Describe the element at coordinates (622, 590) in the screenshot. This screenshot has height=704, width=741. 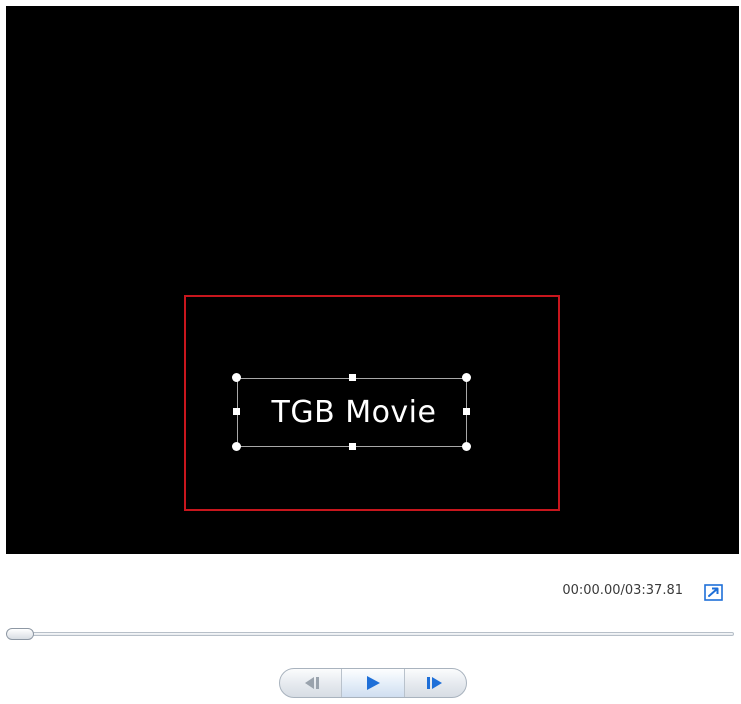
I see `time-display: 00:00.00/03:37.81` at that location.